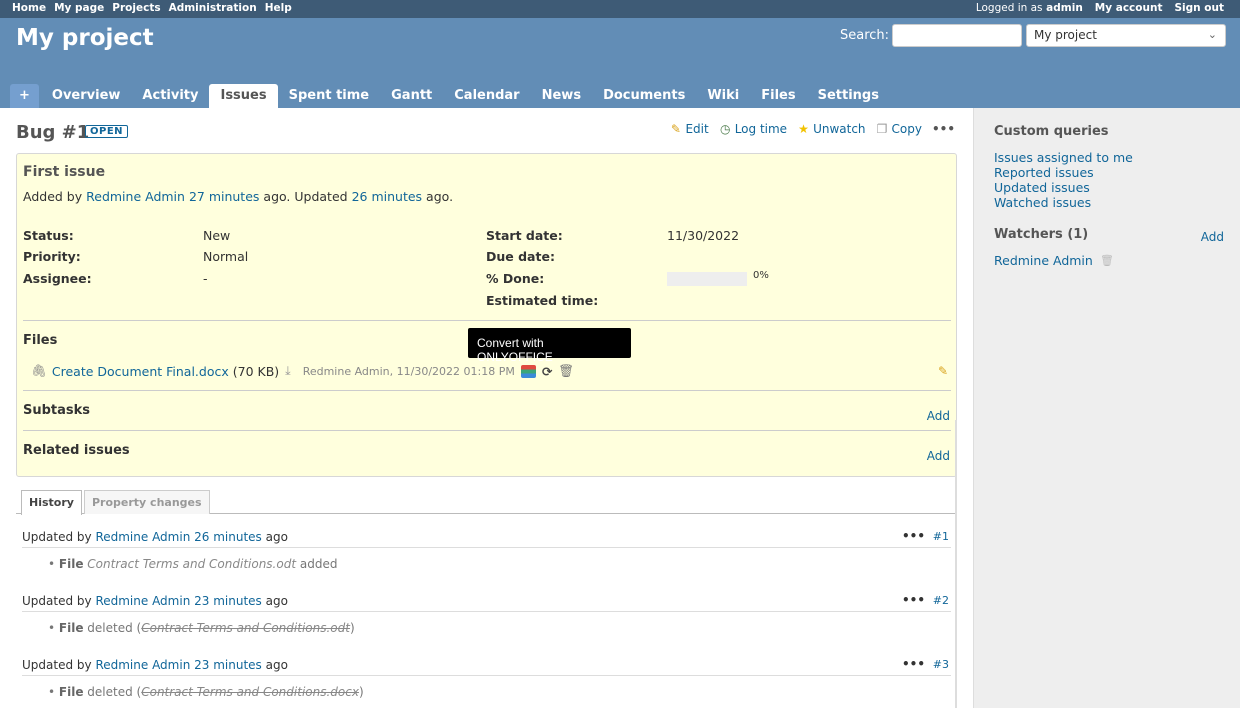 The width and height of the screenshot is (1240, 708). I want to click on journal-ago-link: 26 minutes, so click(228, 537).